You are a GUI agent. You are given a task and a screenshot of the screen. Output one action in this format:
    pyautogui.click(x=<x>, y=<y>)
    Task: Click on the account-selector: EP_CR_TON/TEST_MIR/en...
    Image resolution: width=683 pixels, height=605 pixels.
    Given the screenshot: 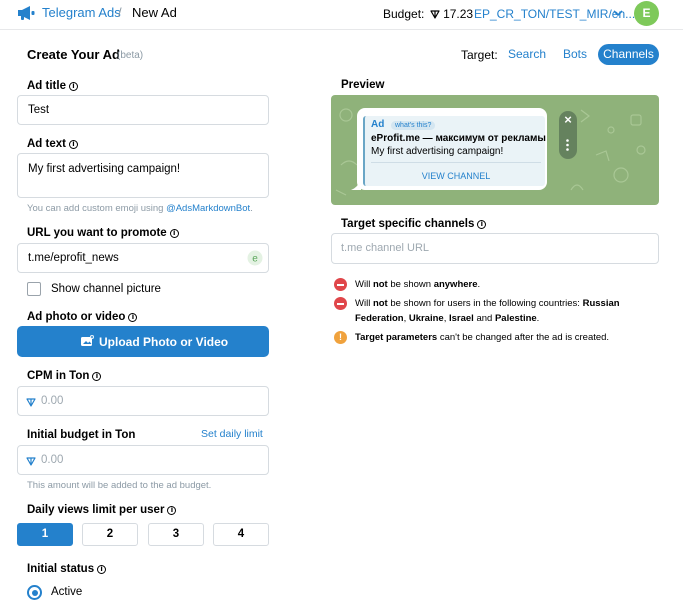 What is the action you would take?
    pyautogui.click(x=554, y=14)
    